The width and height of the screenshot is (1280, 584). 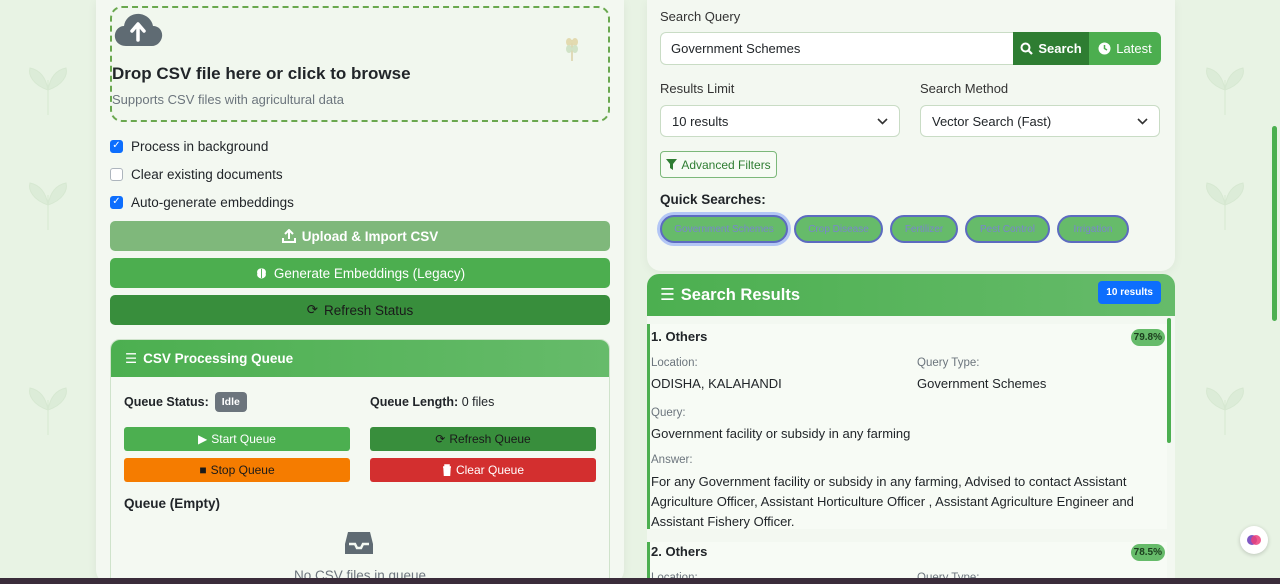 What do you see at coordinates (1051, 48) in the screenshot?
I see `search-button: Search` at bounding box center [1051, 48].